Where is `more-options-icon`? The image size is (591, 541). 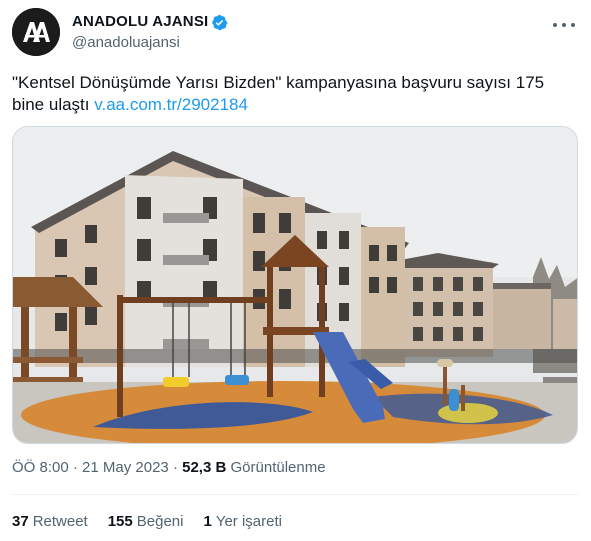
more-options-icon is located at coordinates (564, 25).